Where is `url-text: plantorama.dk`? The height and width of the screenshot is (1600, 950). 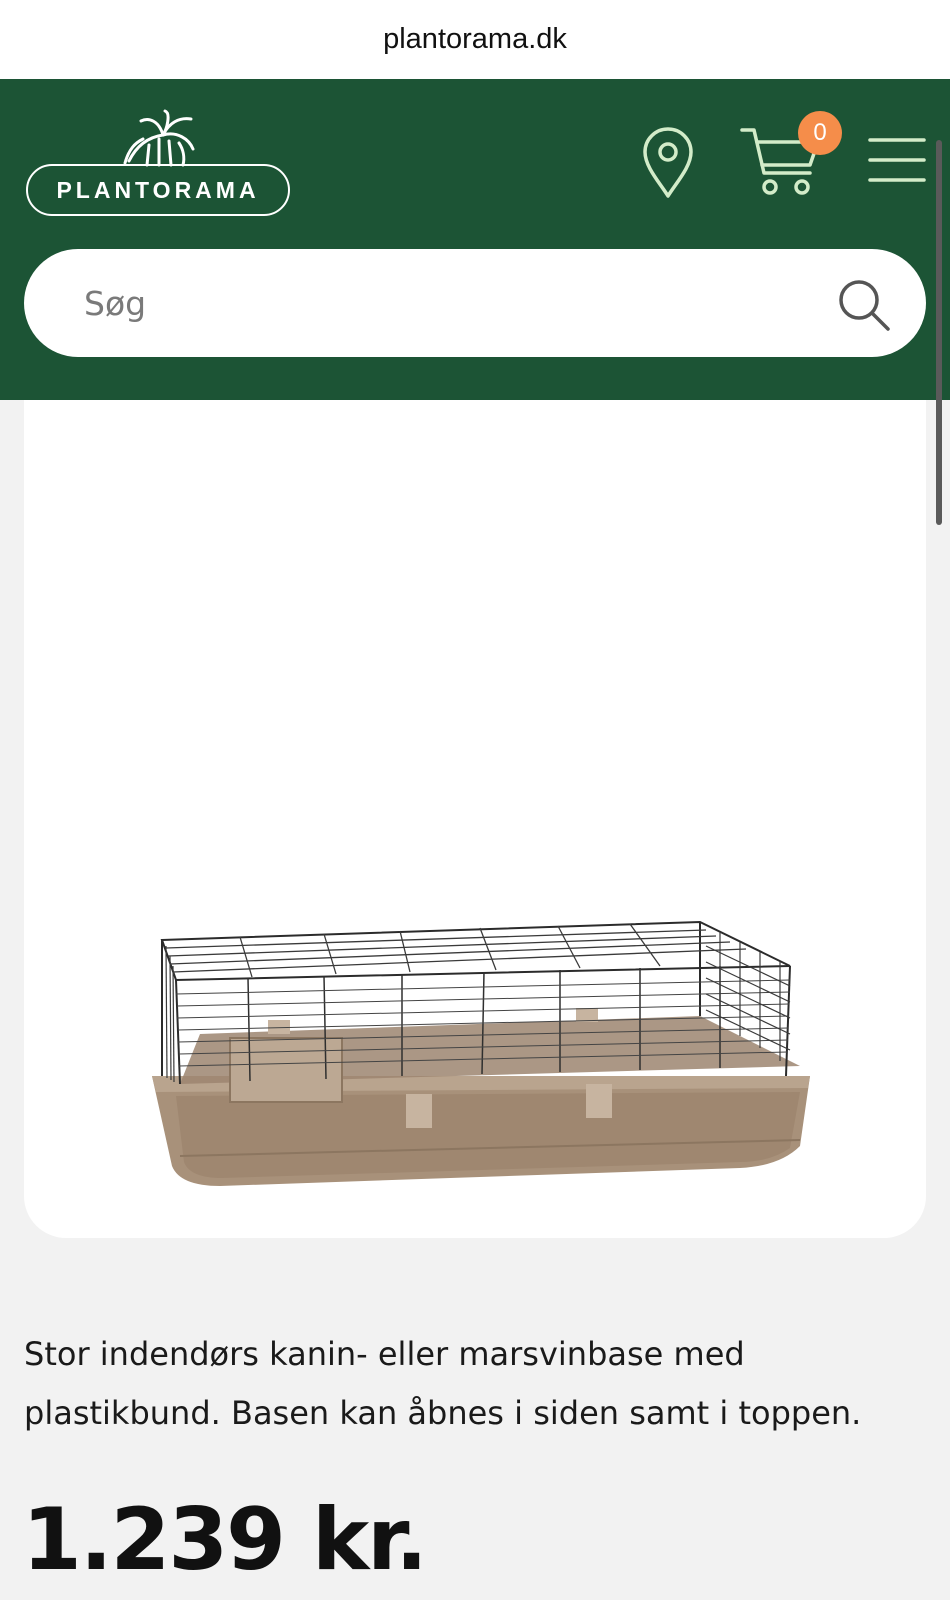
url-text: plantorama.dk is located at coordinates (475, 39).